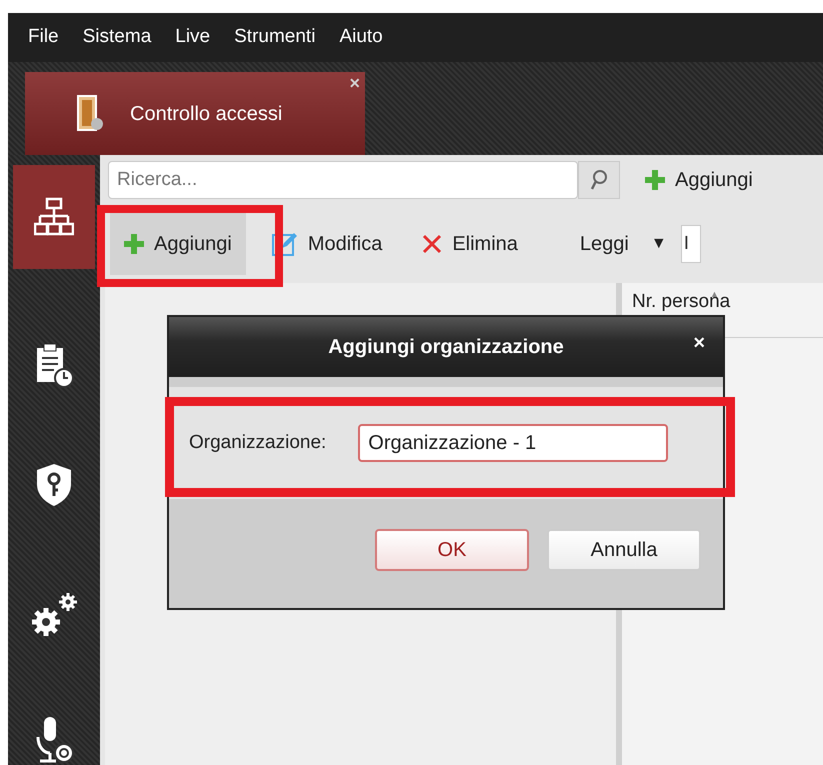 This screenshot has height=765, width=823. What do you see at coordinates (192, 37) in the screenshot?
I see `menu-item: Live` at bounding box center [192, 37].